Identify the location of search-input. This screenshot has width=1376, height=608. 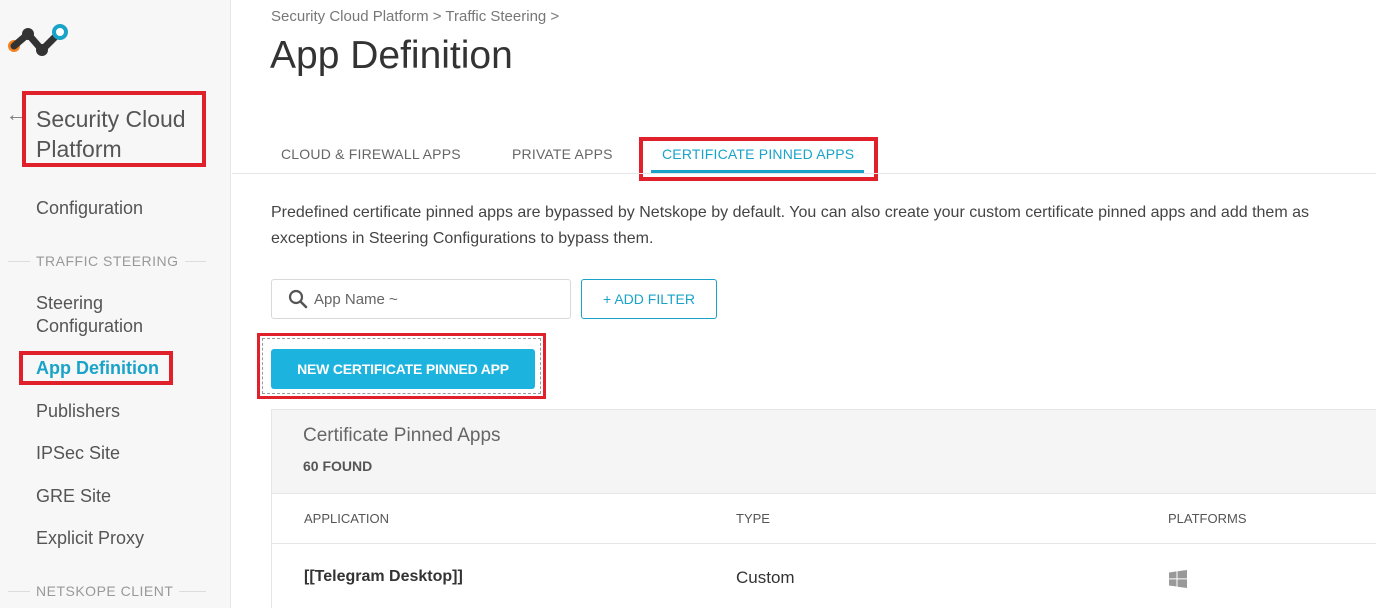
(434, 299).